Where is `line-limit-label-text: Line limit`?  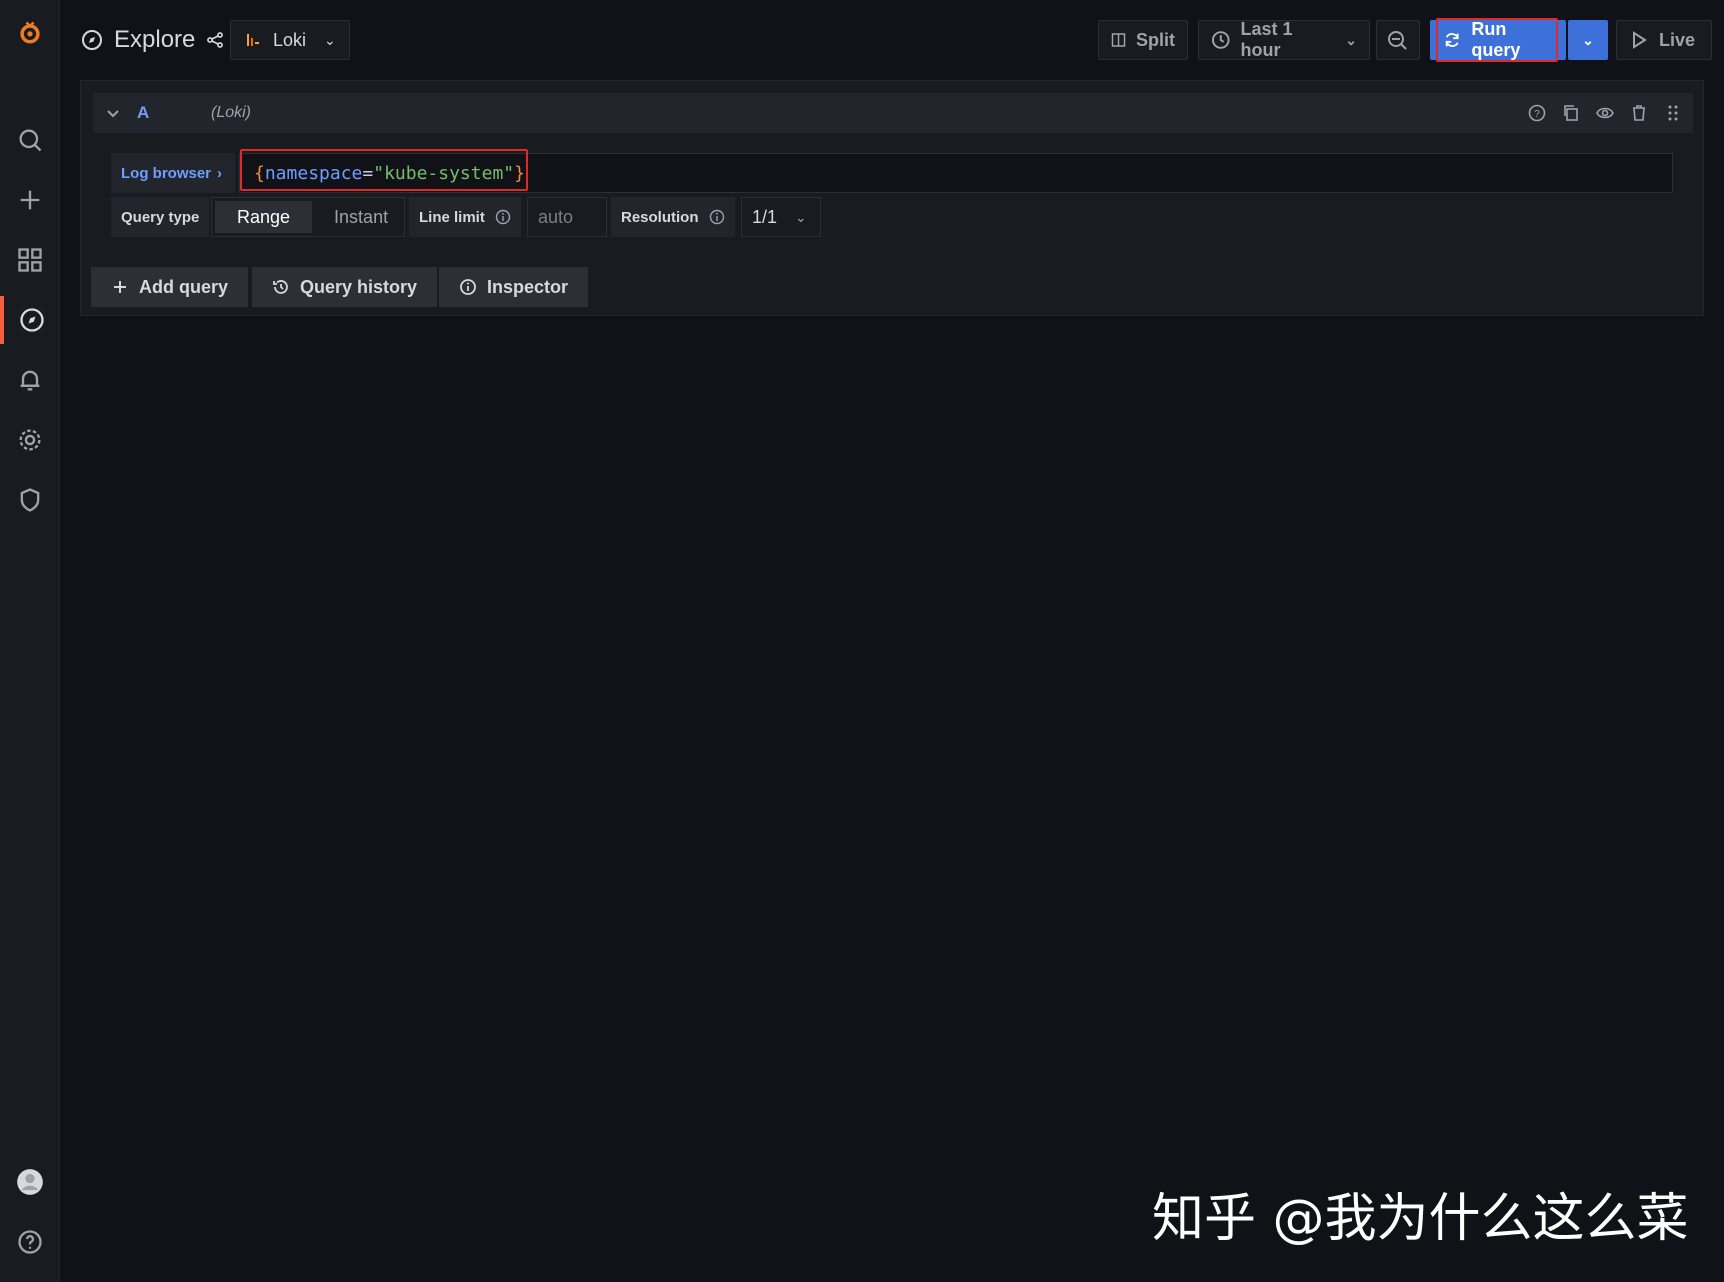 line-limit-label-text: Line limit is located at coordinates (452, 217).